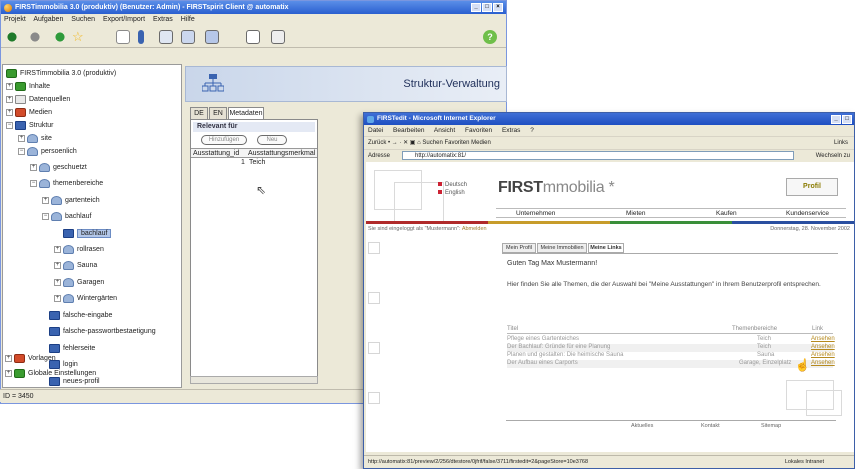 The width and height of the screenshot is (855, 469). Describe the element at coordinates (272, 140) in the screenshot. I see `new-button: Neu` at that location.